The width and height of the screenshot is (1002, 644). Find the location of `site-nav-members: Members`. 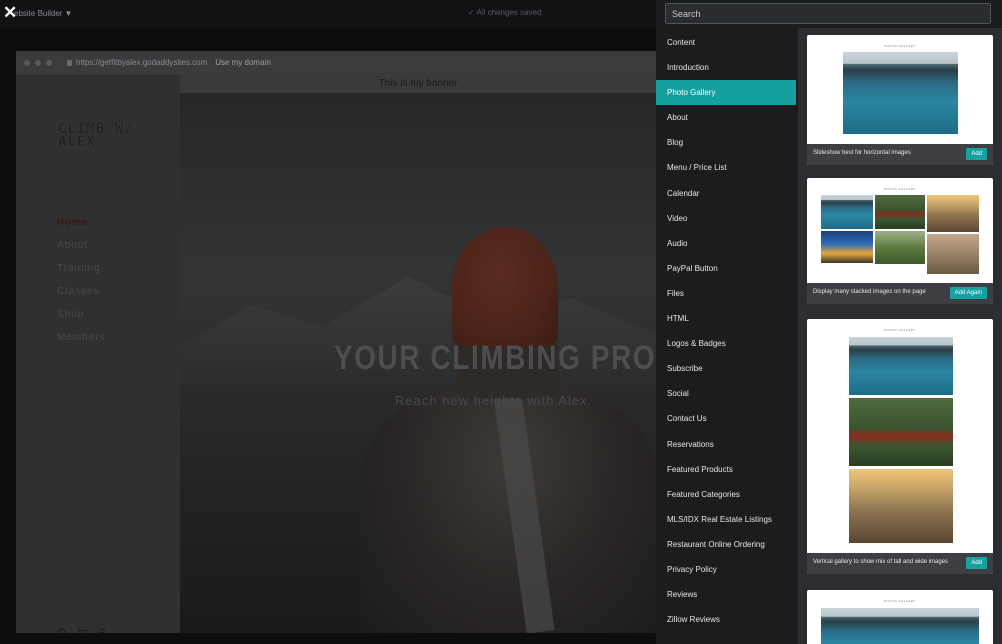

site-nav-members: Members is located at coordinates (81, 343).